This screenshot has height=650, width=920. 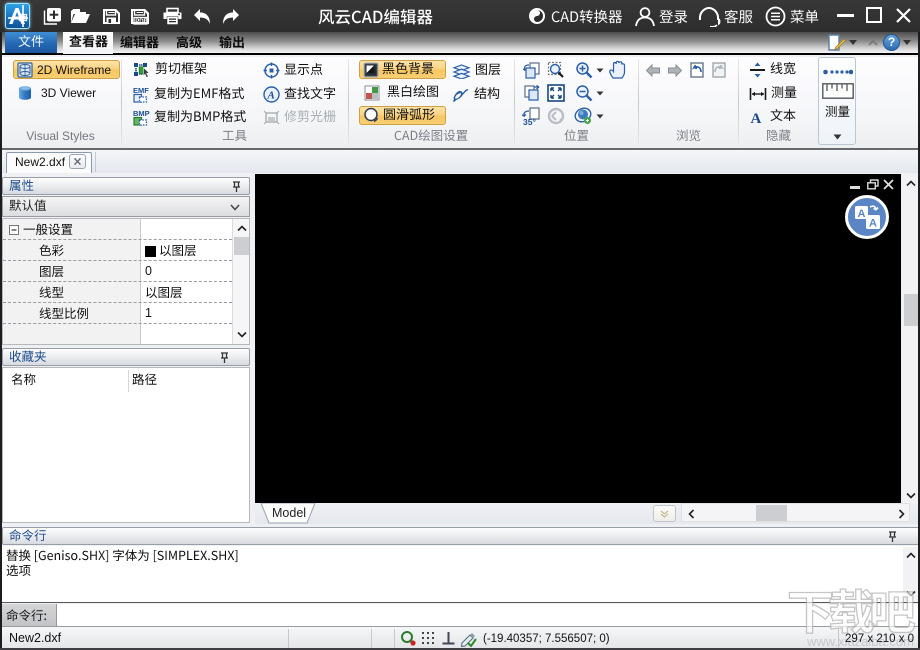 What do you see at coordinates (529, 121) in the screenshot?
I see `svg-text: 35°` at bounding box center [529, 121].